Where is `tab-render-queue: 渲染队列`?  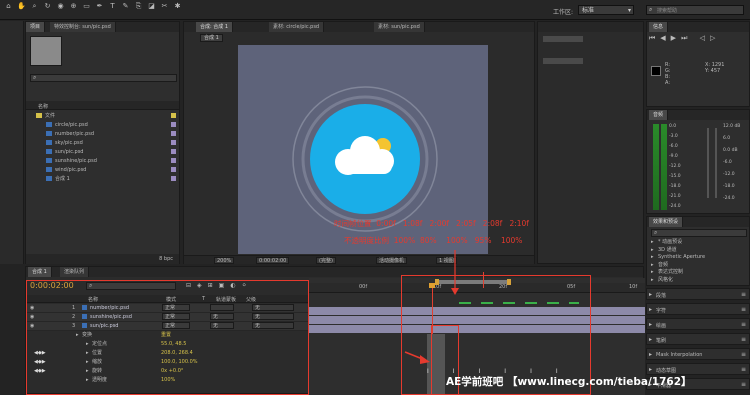 tab-render-queue: 渲染队列 is located at coordinates (75, 272).